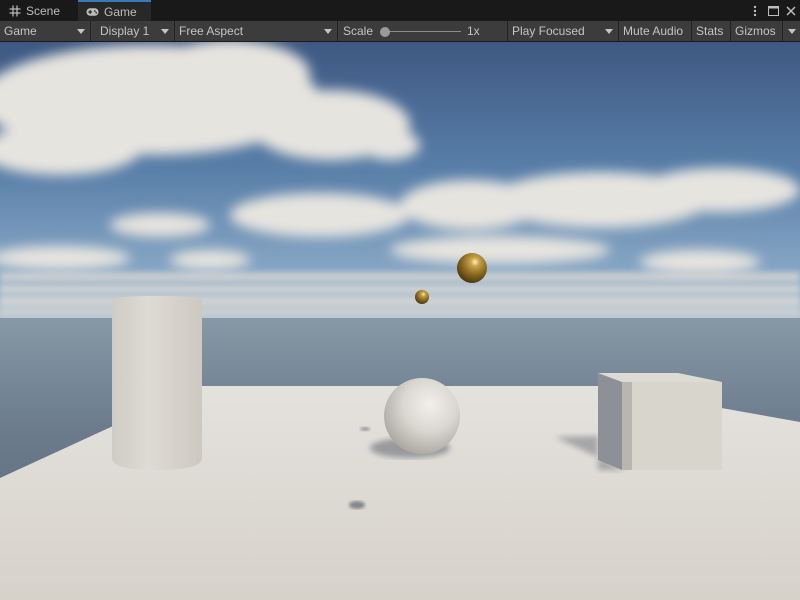 This screenshot has width=800, height=600. What do you see at coordinates (472, 268) in the screenshot?
I see `gold-sphere-large` at bounding box center [472, 268].